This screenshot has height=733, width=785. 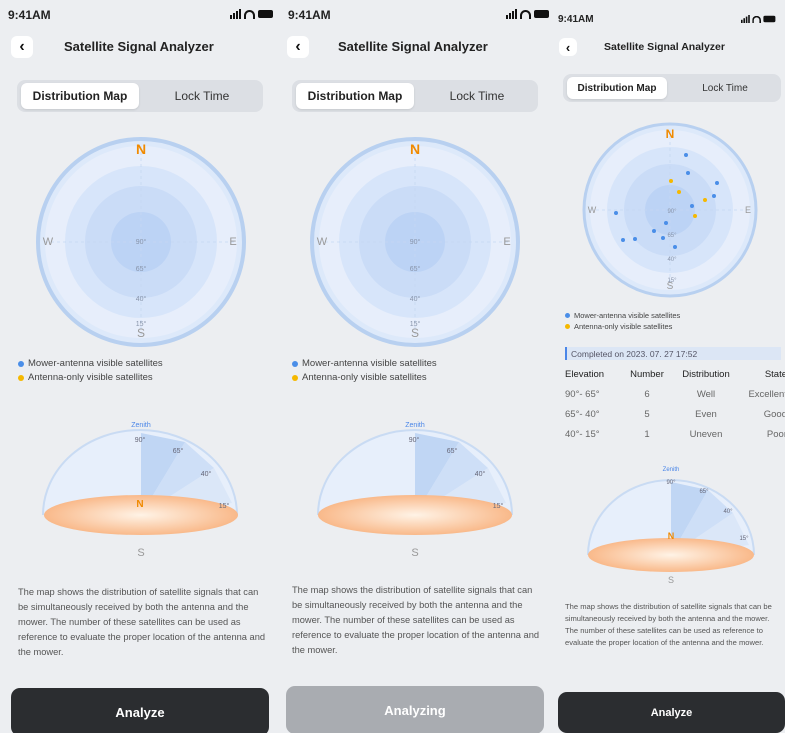 I want to click on status-icons, so click(x=758, y=19).